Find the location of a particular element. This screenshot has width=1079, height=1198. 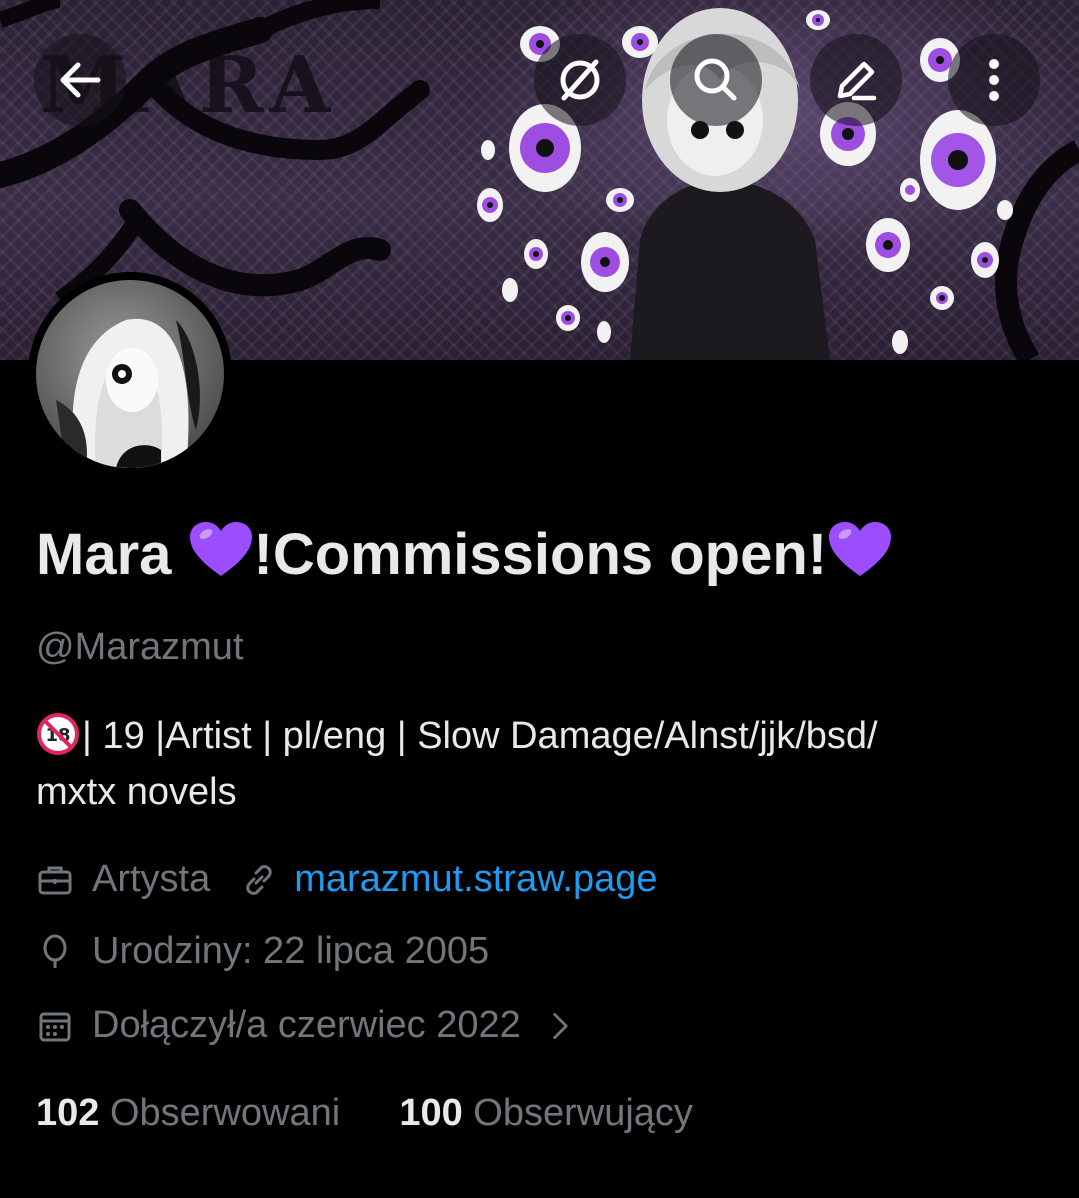

pencil-icon is located at coordinates (857, 81).